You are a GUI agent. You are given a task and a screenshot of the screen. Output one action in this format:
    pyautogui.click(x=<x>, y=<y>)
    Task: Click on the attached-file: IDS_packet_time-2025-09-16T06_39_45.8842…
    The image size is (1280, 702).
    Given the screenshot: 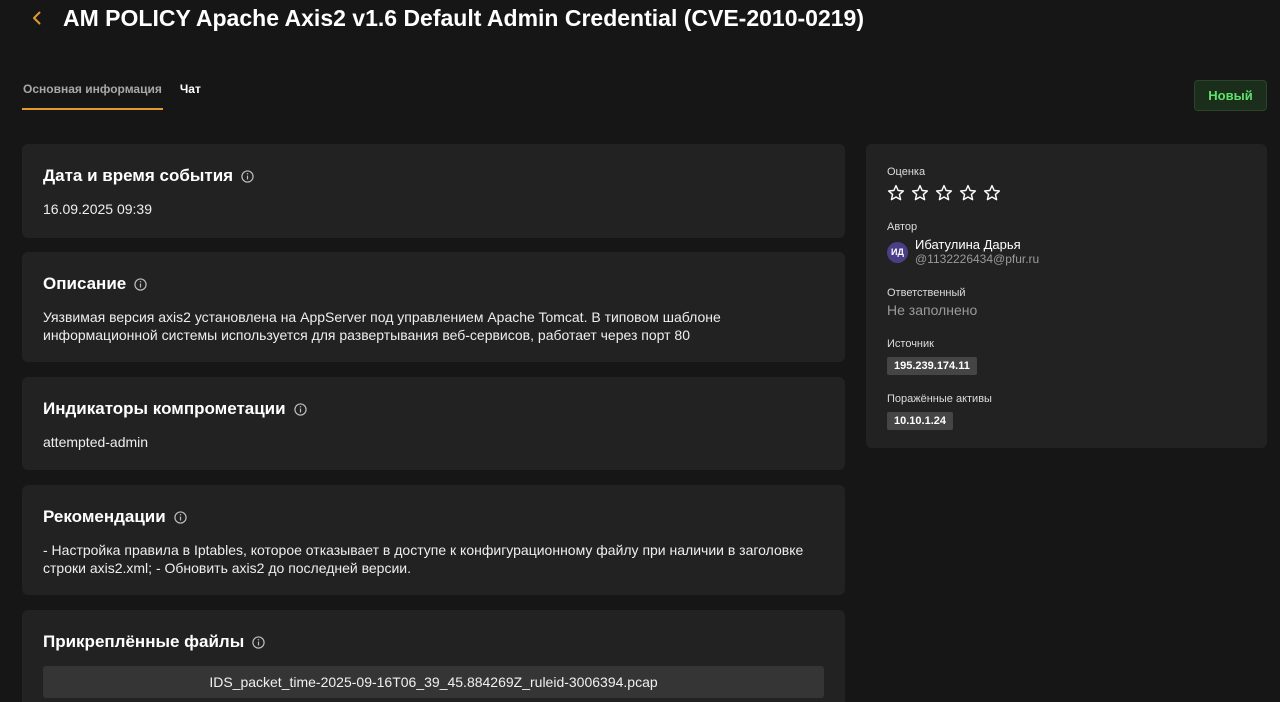 What is the action you would take?
    pyautogui.click(x=433, y=682)
    